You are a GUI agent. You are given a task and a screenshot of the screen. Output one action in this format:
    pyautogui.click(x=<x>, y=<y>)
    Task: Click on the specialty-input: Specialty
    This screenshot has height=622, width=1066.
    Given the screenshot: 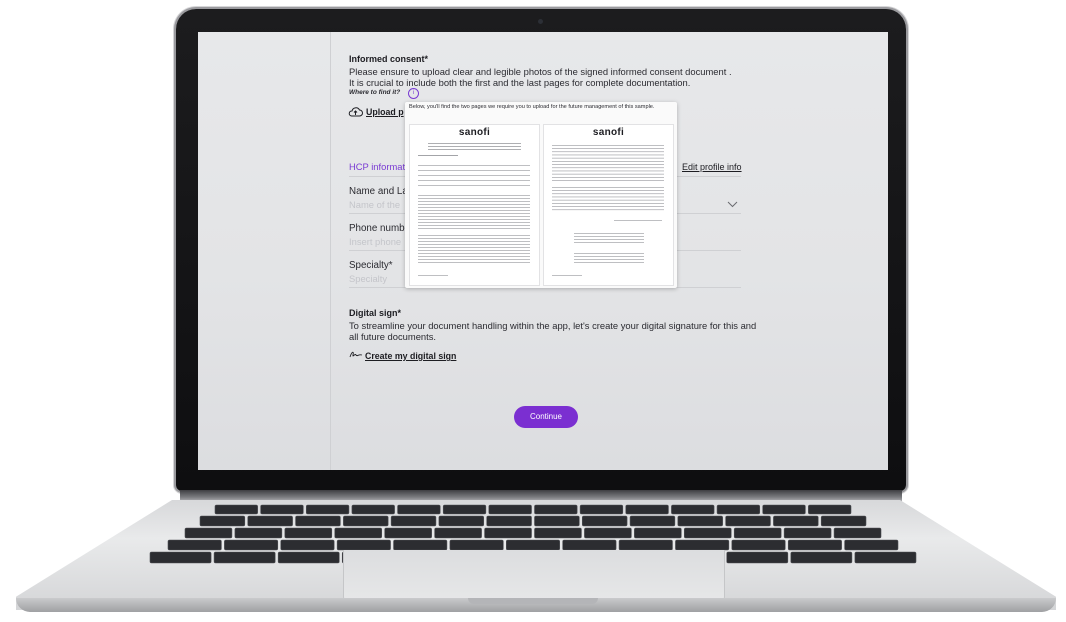 What is the action you would take?
    pyautogui.click(x=368, y=278)
    